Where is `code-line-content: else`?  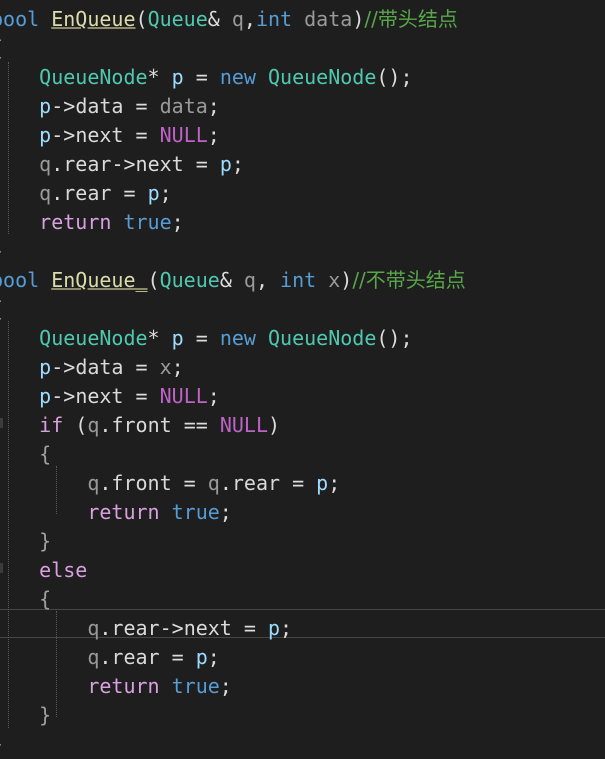
code-line-content: else is located at coordinates (43, 570).